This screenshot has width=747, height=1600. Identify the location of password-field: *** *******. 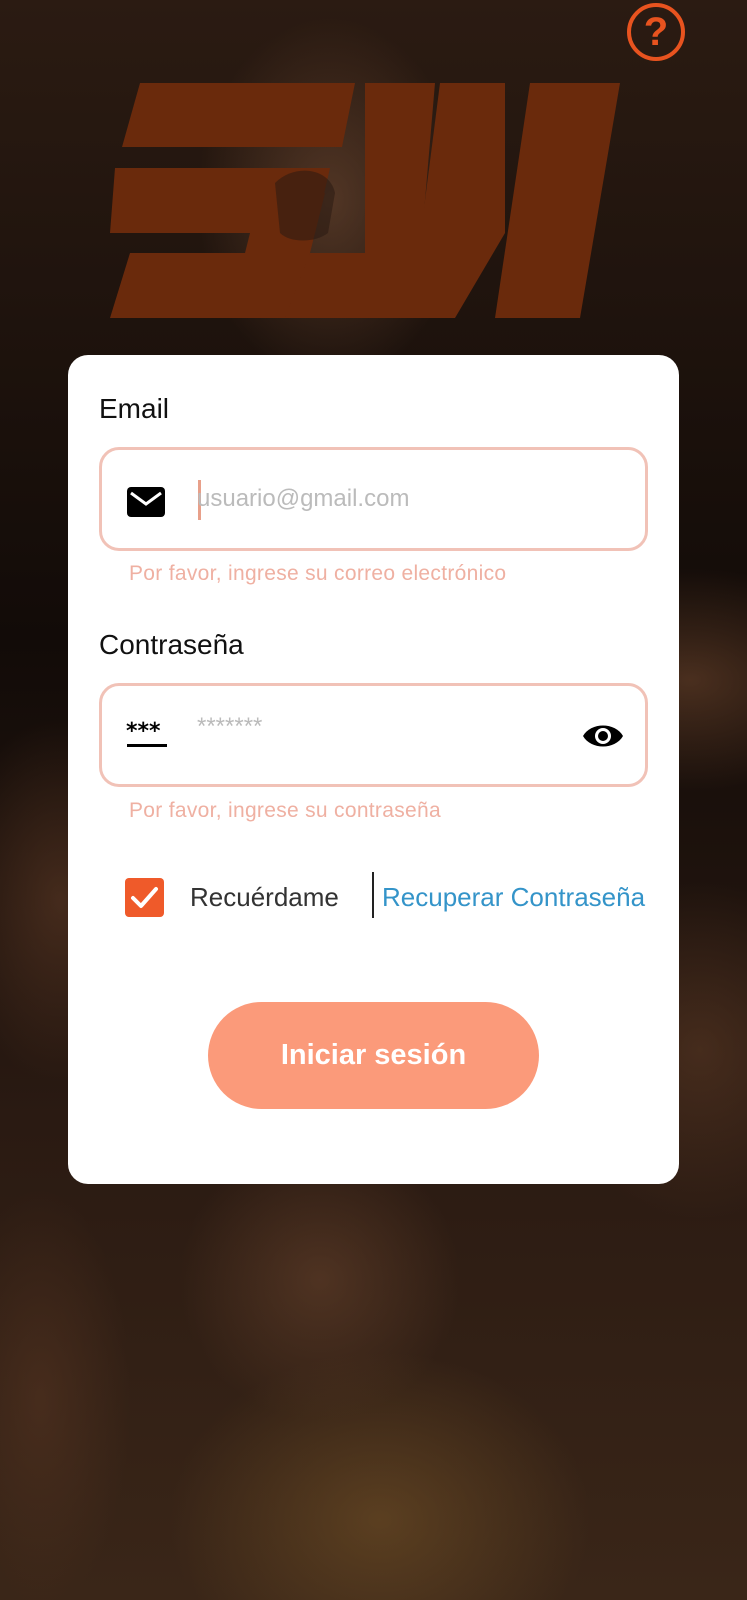
(373, 735).